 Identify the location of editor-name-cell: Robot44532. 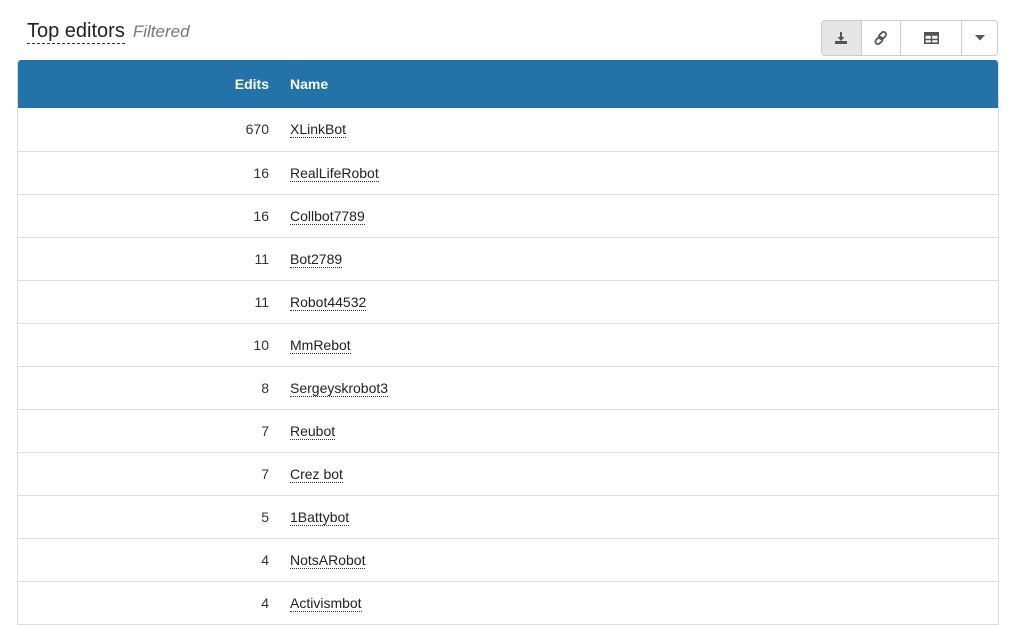
(633, 301).